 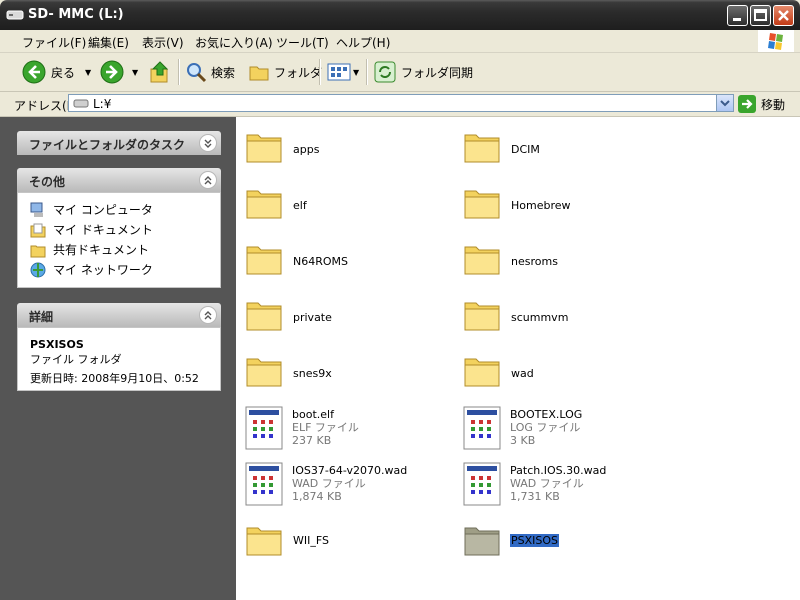 I want to click on forward-button: ▼, so click(x=119, y=72).